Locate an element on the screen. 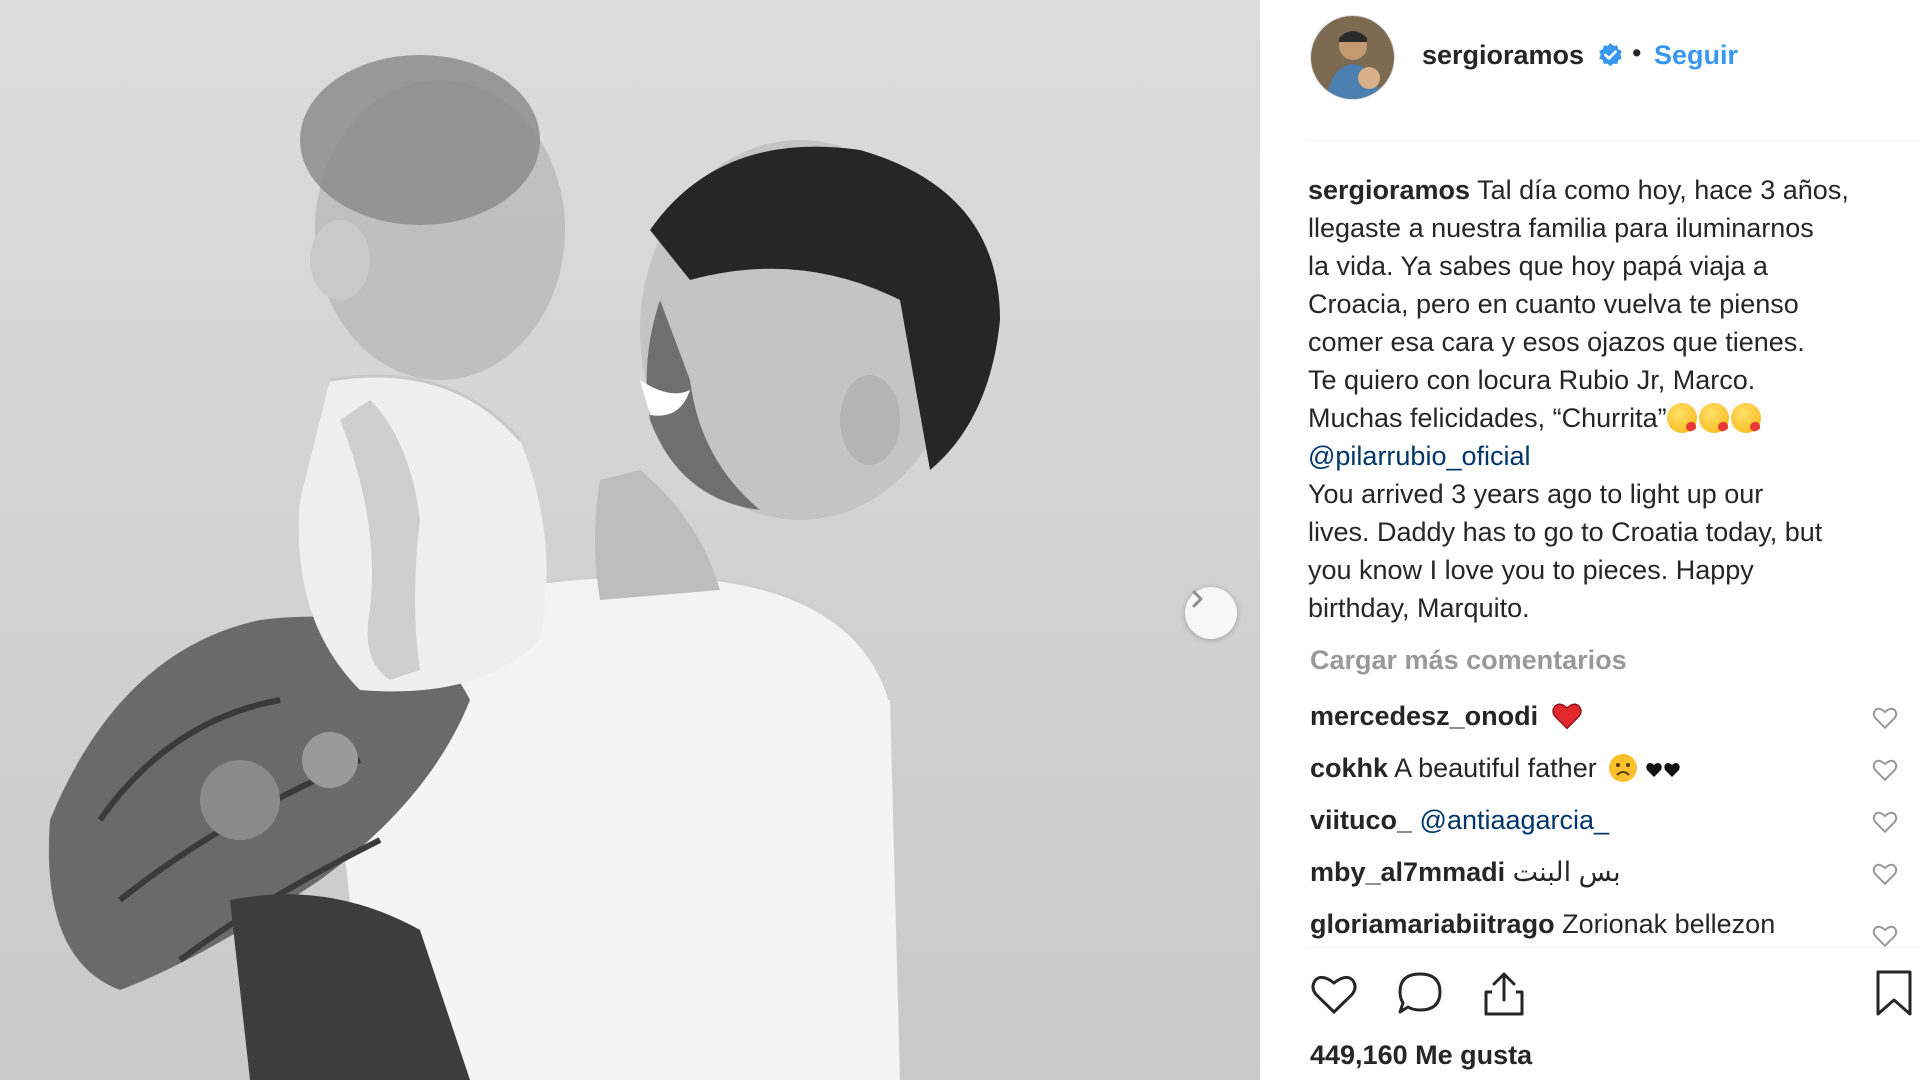 The width and height of the screenshot is (1920, 1080). bookmark-icon is located at coordinates (1894, 994).